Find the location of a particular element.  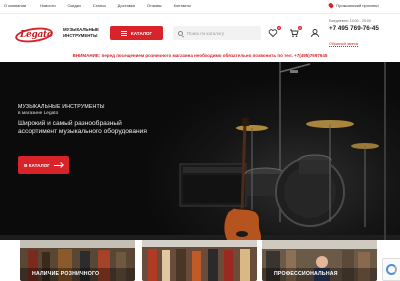

card-professional: Профессиональная is located at coordinates (319, 260).